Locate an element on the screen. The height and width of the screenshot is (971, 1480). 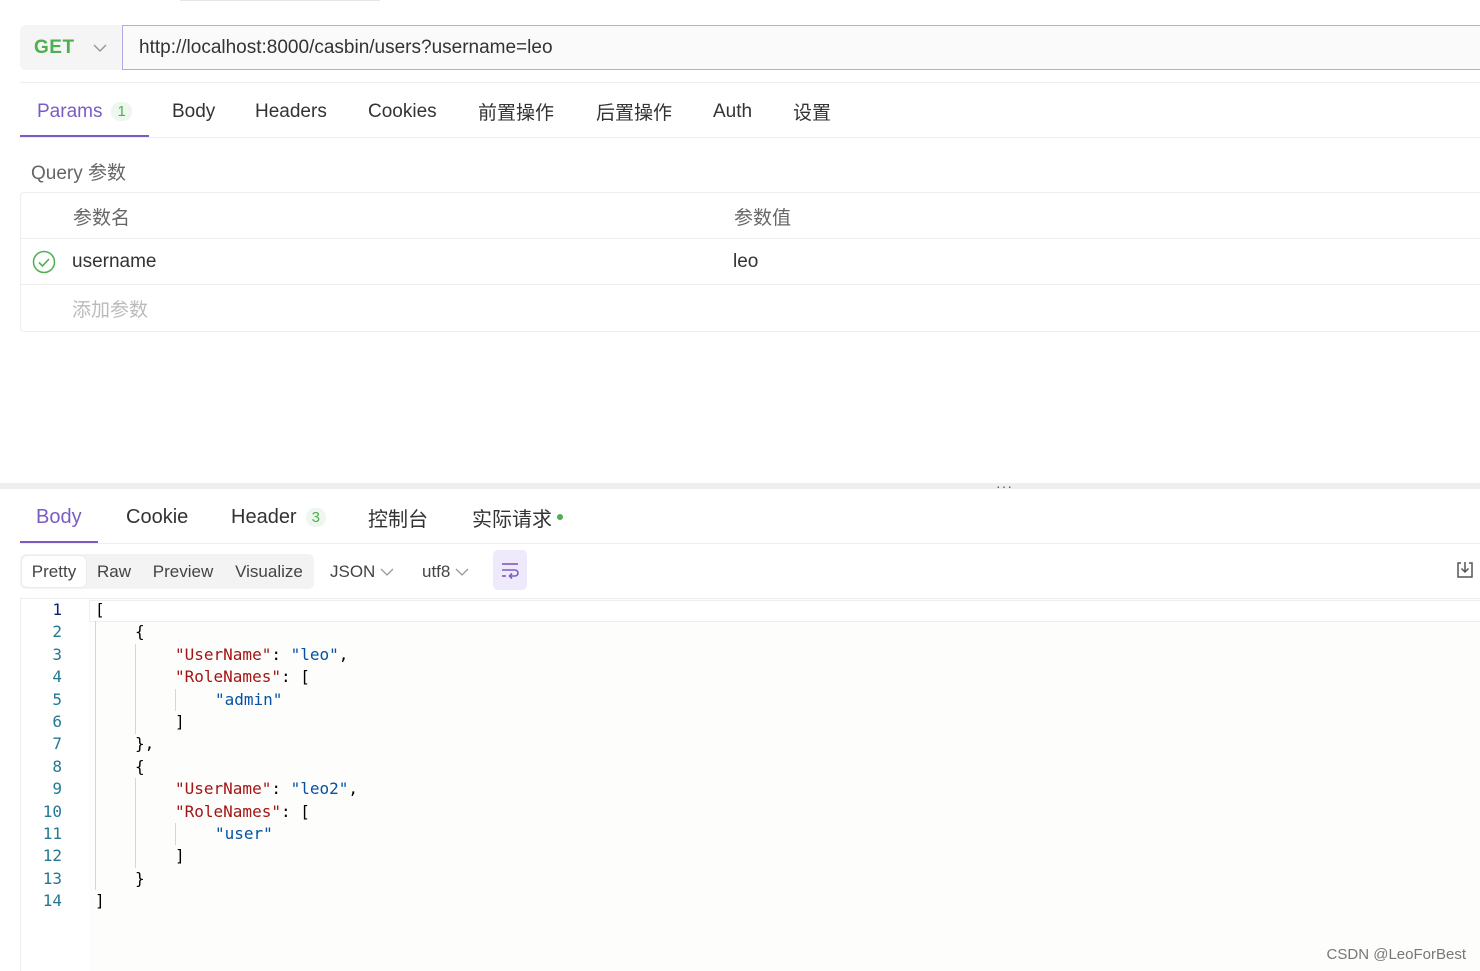
line-number: 11 is located at coordinates (52, 833).